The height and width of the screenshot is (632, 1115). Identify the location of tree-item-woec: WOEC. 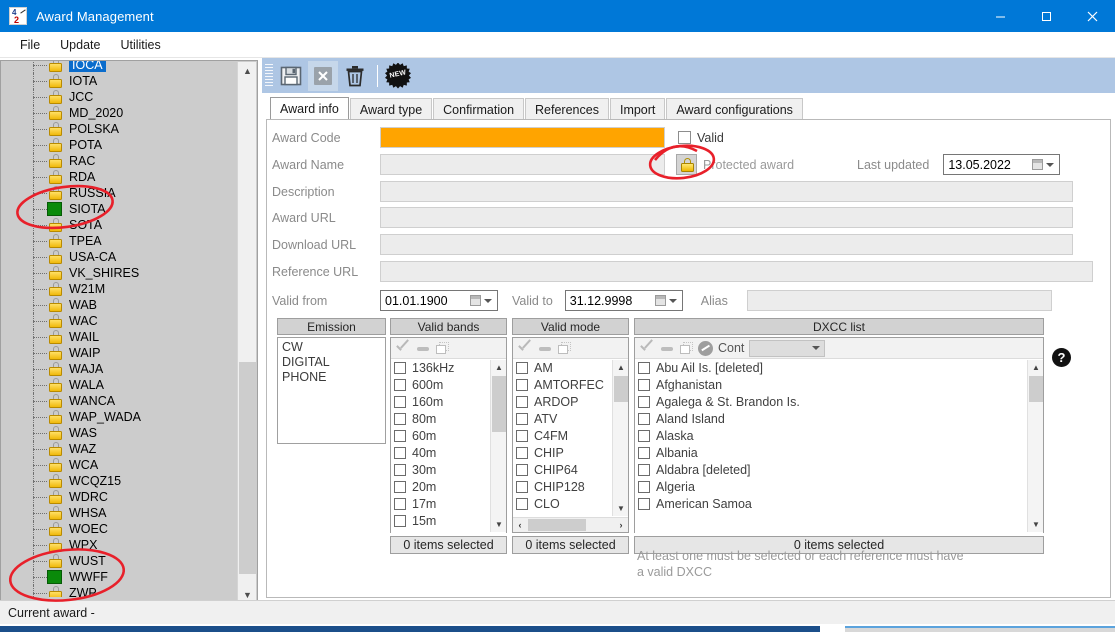
(119, 529).